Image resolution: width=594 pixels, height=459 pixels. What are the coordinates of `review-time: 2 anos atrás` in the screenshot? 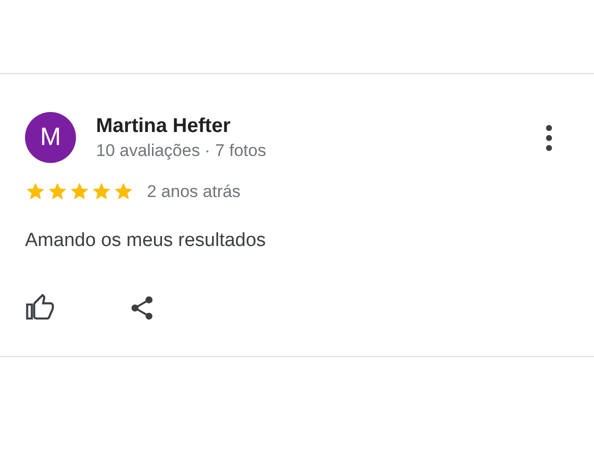 It's located at (194, 192).